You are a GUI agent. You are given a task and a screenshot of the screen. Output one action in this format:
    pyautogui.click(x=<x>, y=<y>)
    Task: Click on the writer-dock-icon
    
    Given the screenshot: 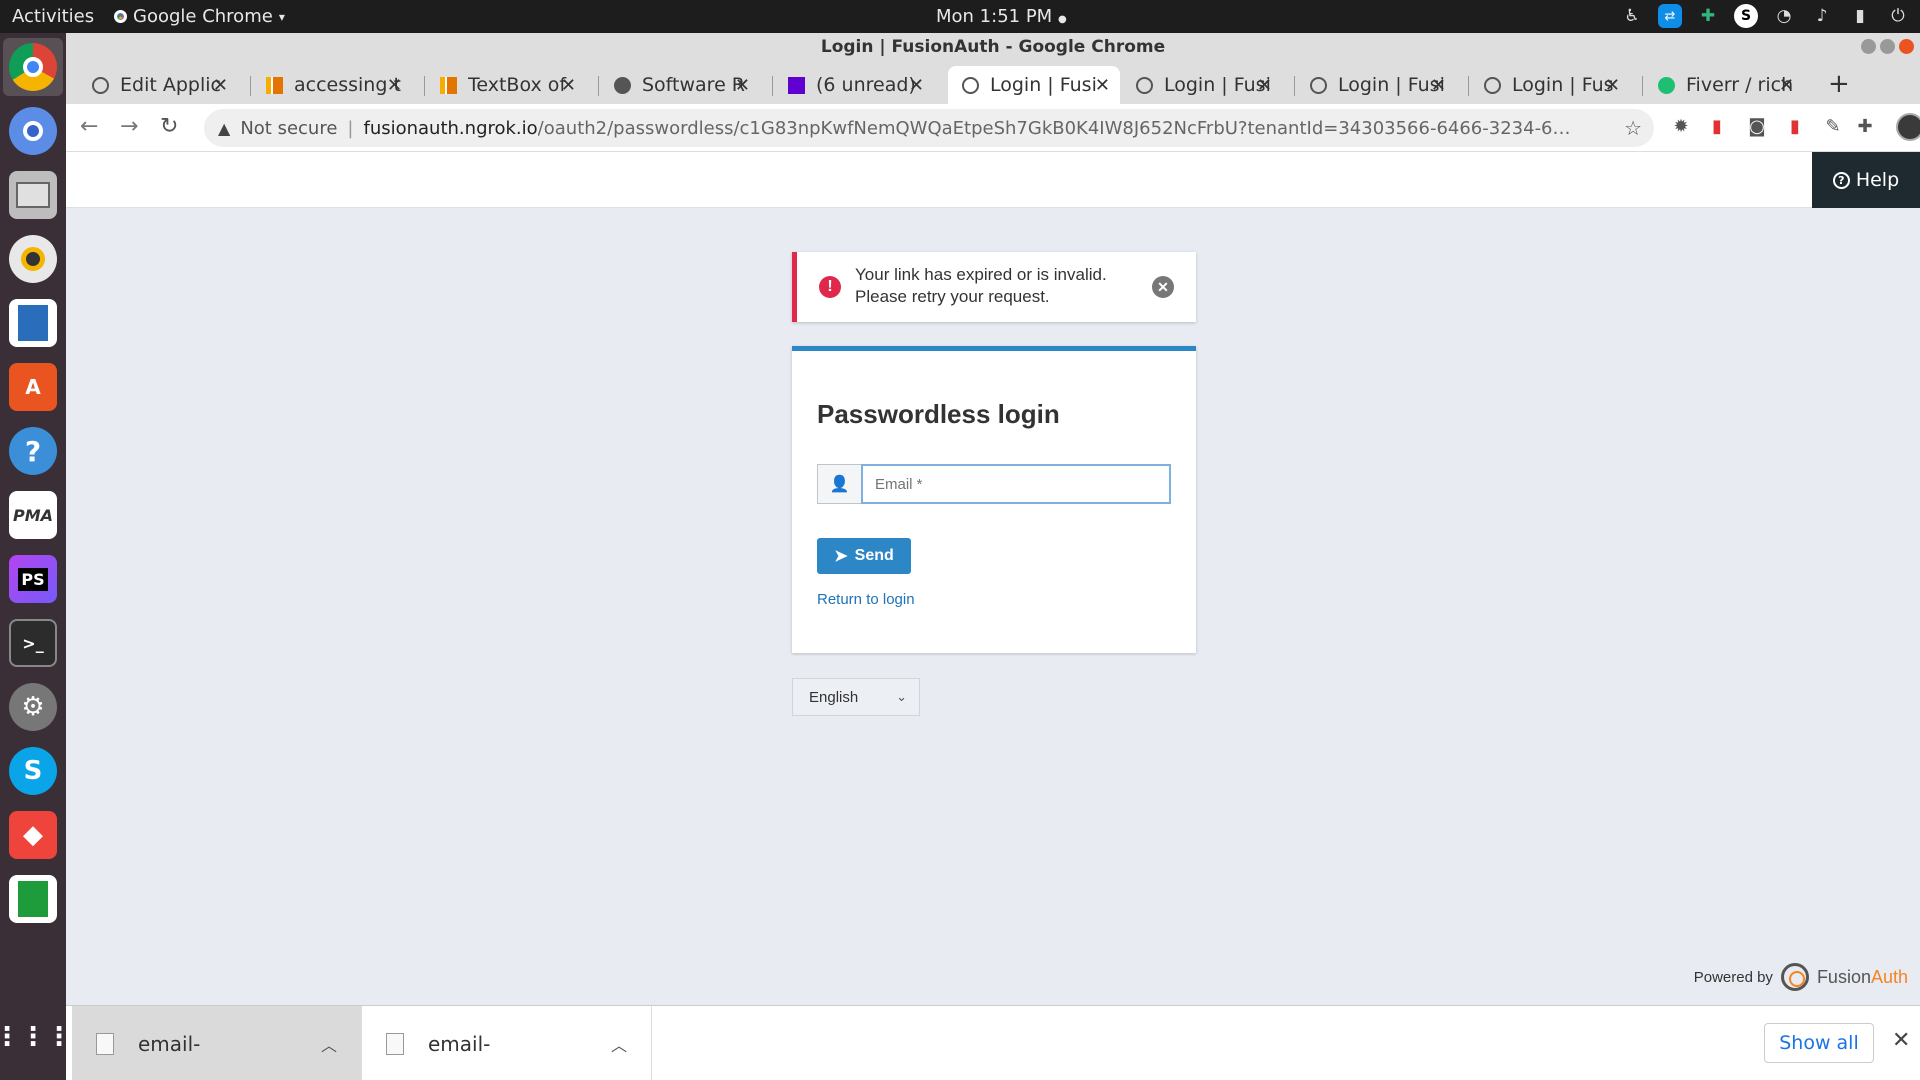 What is the action you would take?
    pyautogui.click(x=33, y=323)
    